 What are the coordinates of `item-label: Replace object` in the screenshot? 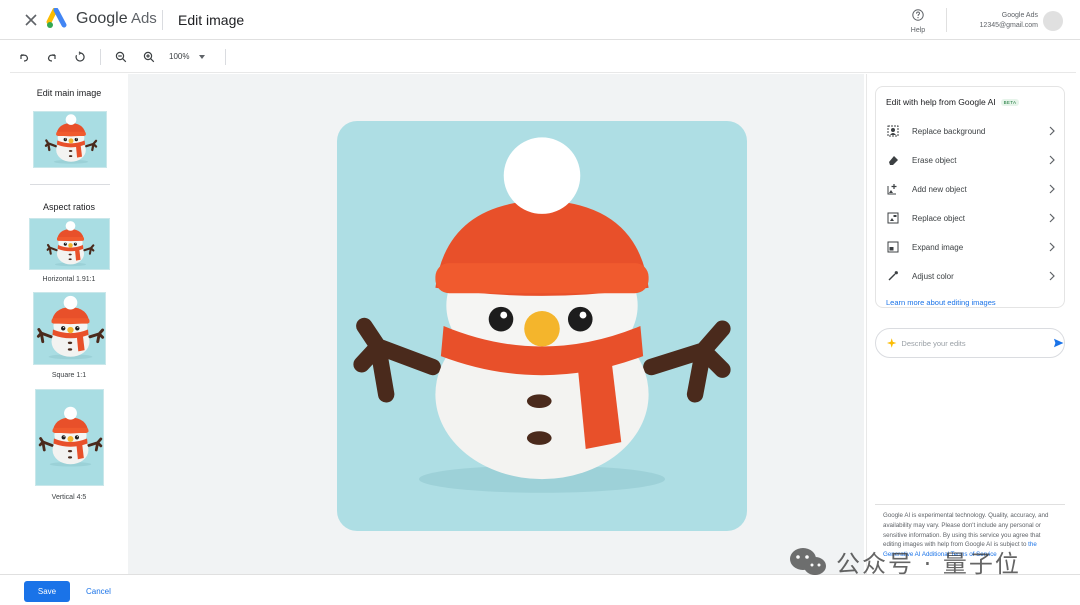 It's located at (938, 218).